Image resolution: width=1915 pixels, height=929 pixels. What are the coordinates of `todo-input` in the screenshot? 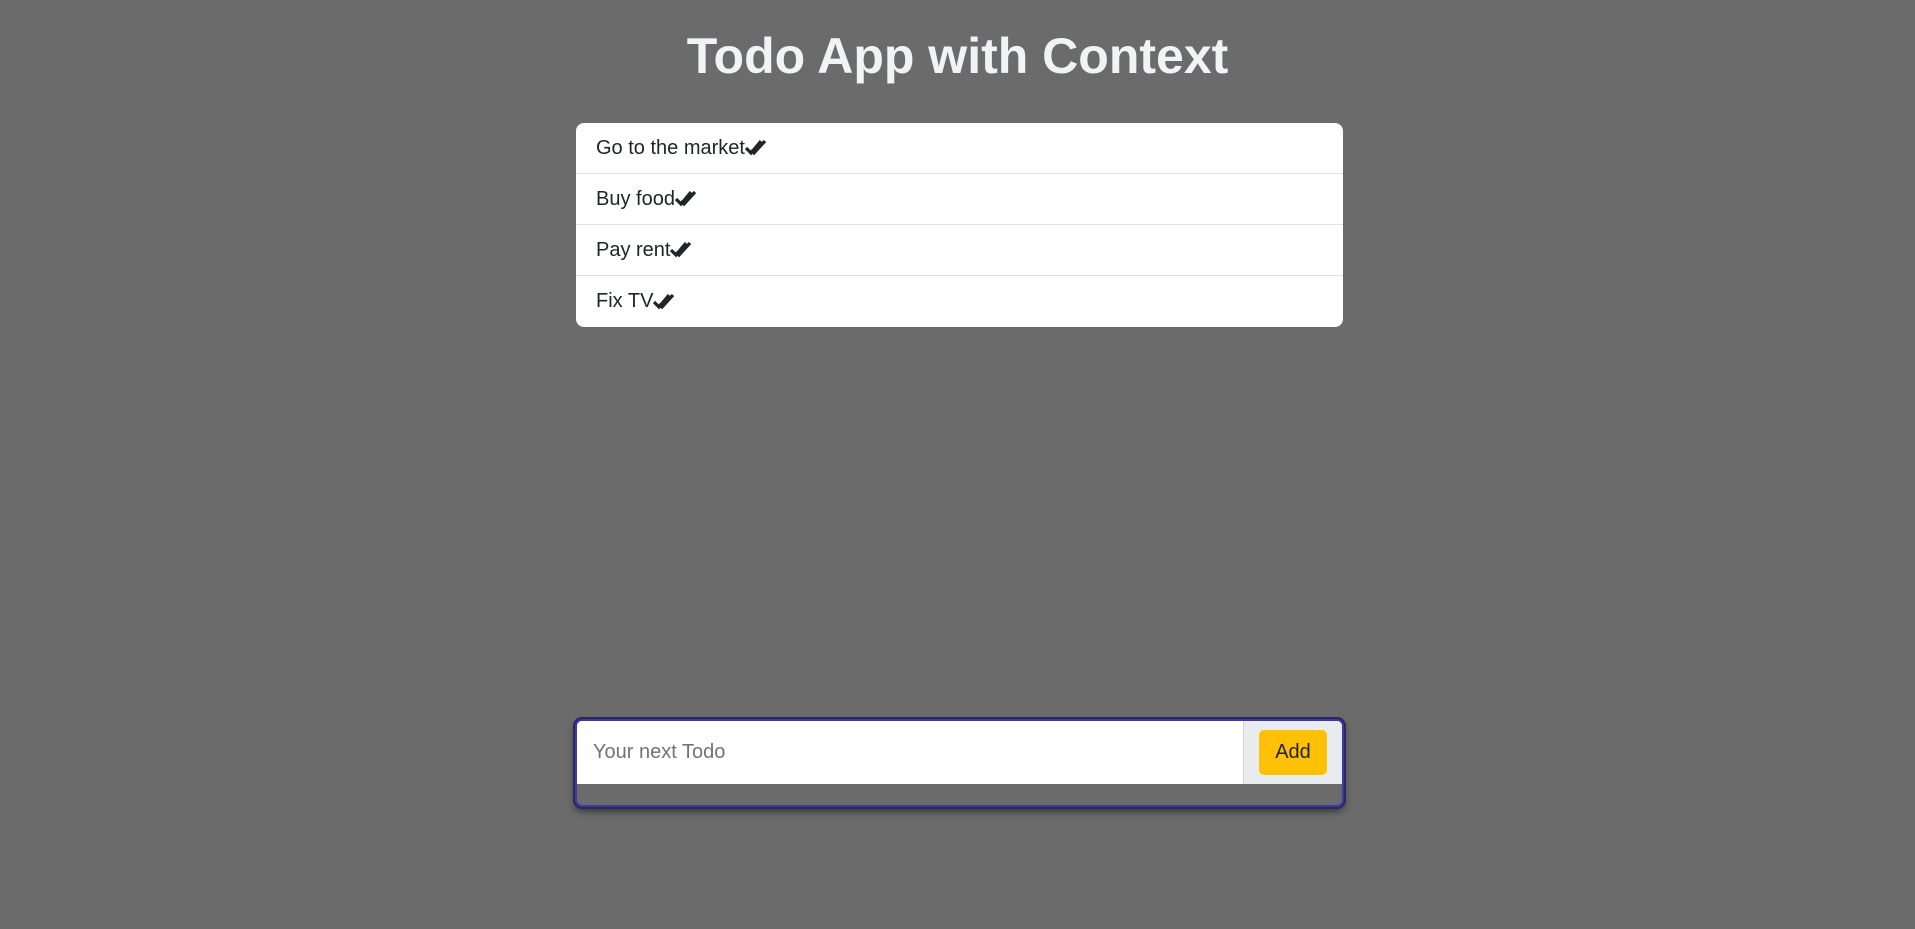 It's located at (910, 752).